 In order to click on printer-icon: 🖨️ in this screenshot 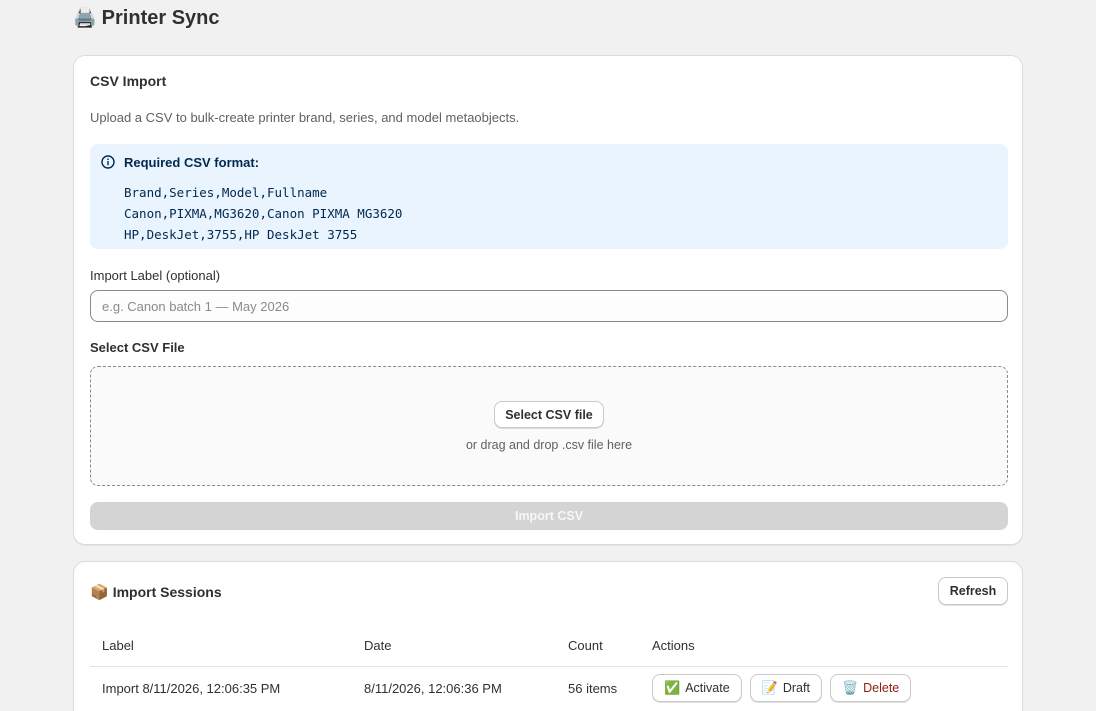, I will do `click(85, 18)`.